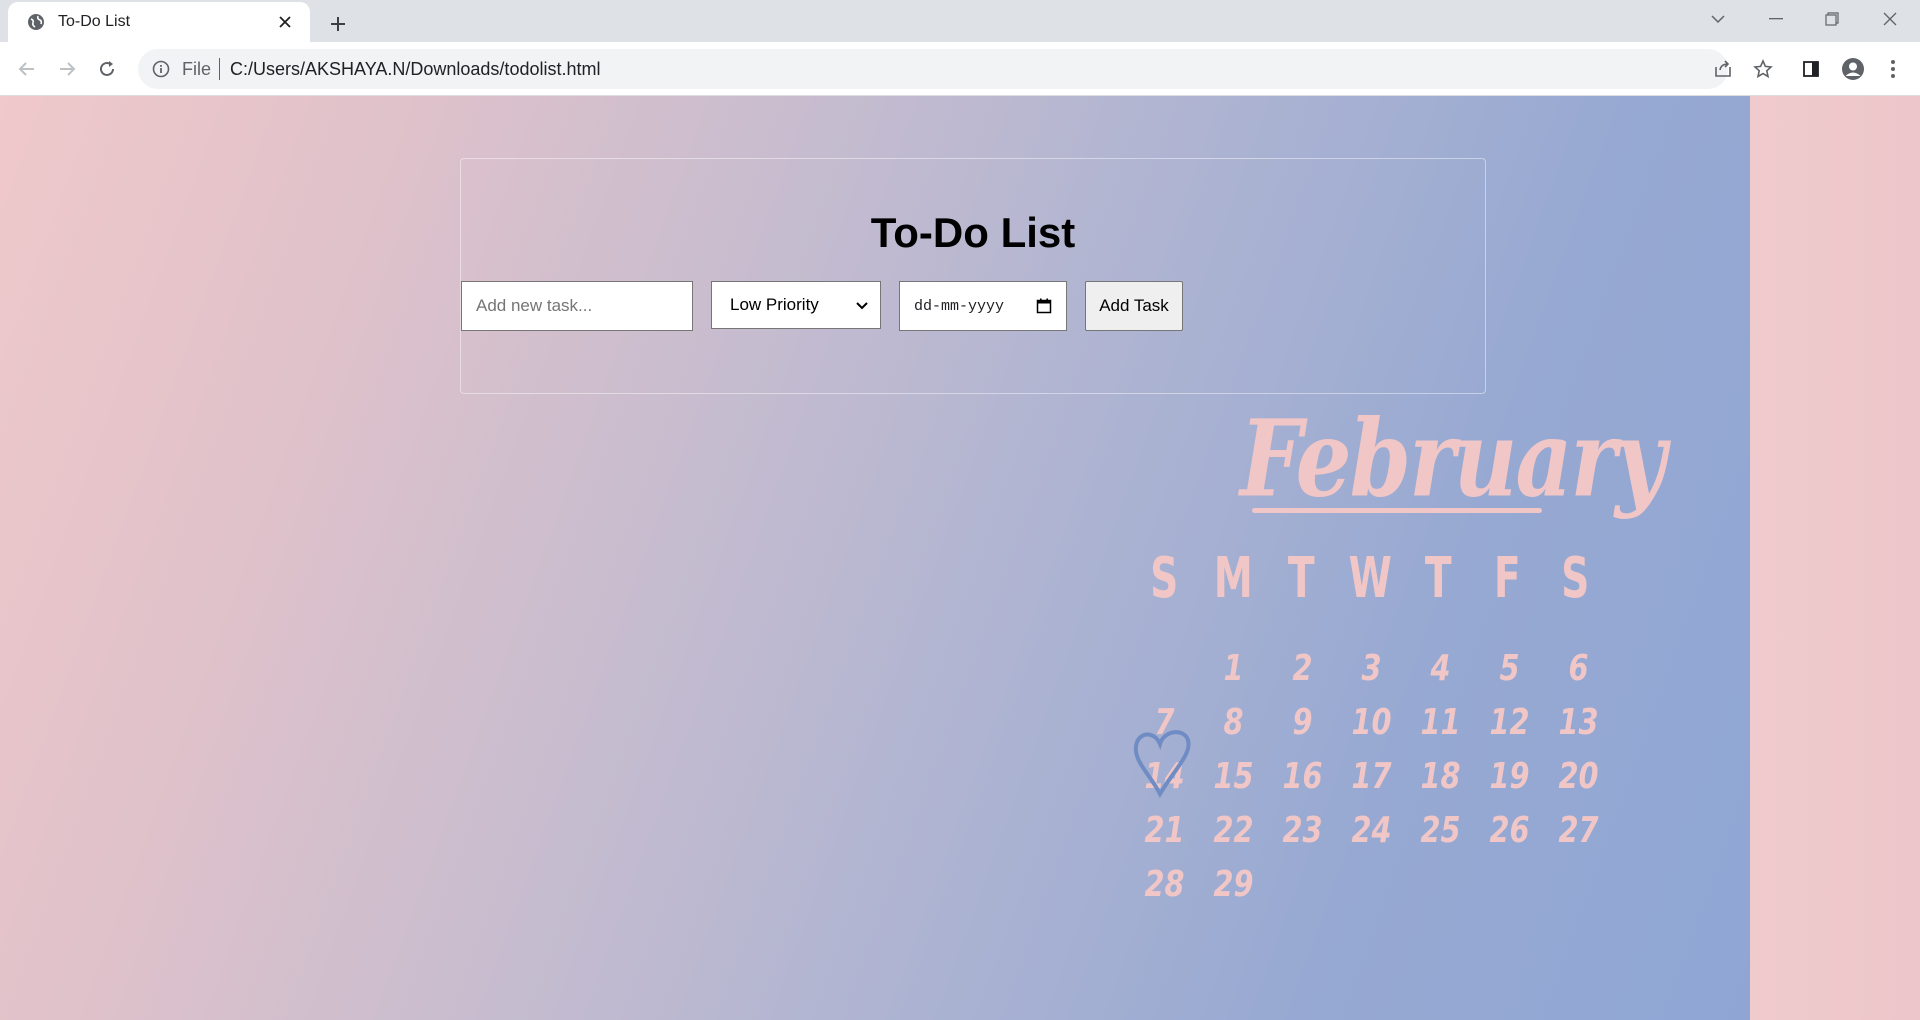 The width and height of the screenshot is (1920, 1020). What do you see at coordinates (1302, 776) in the screenshot?
I see `calendar-day: 16` at bounding box center [1302, 776].